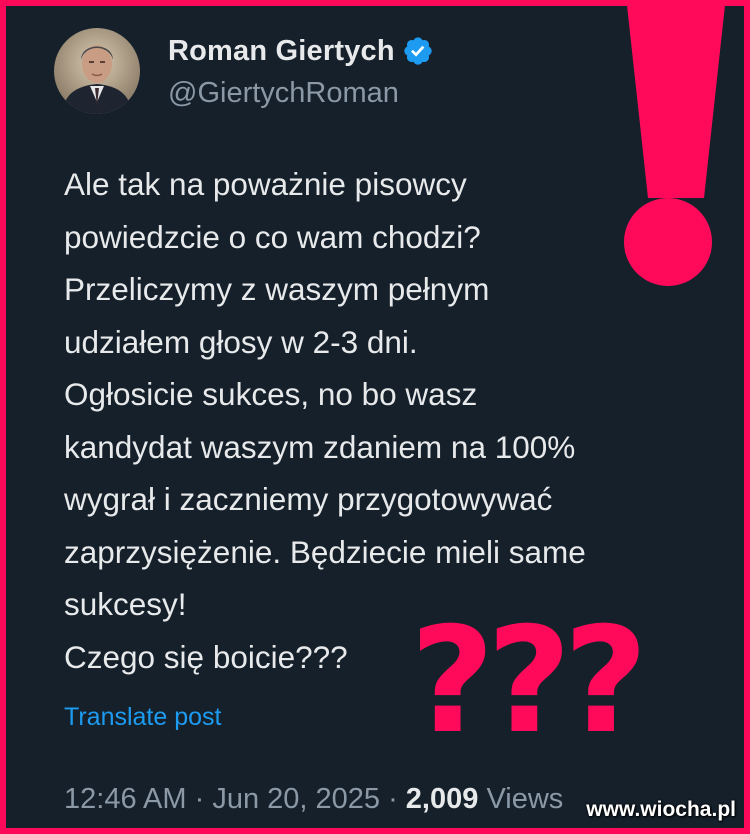 This screenshot has width=750, height=834. Describe the element at coordinates (301, 93) in the screenshot. I see `author-handle: @GiertychRoman` at that location.